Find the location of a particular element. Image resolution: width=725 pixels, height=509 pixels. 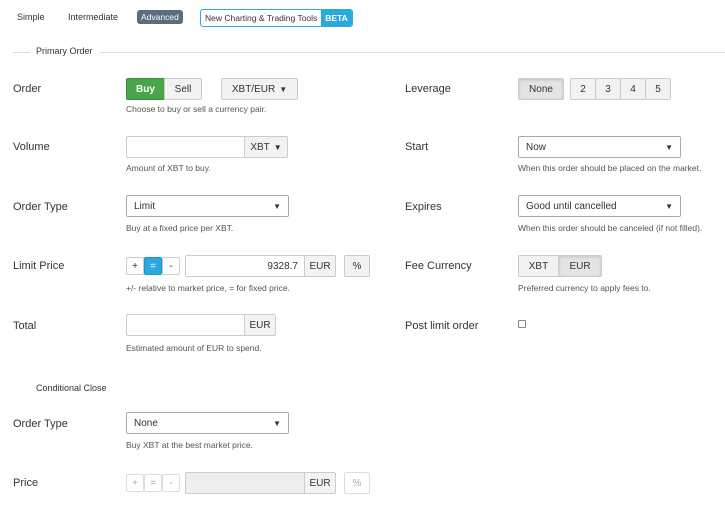

order-label: Order is located at coordinates (27, 89).